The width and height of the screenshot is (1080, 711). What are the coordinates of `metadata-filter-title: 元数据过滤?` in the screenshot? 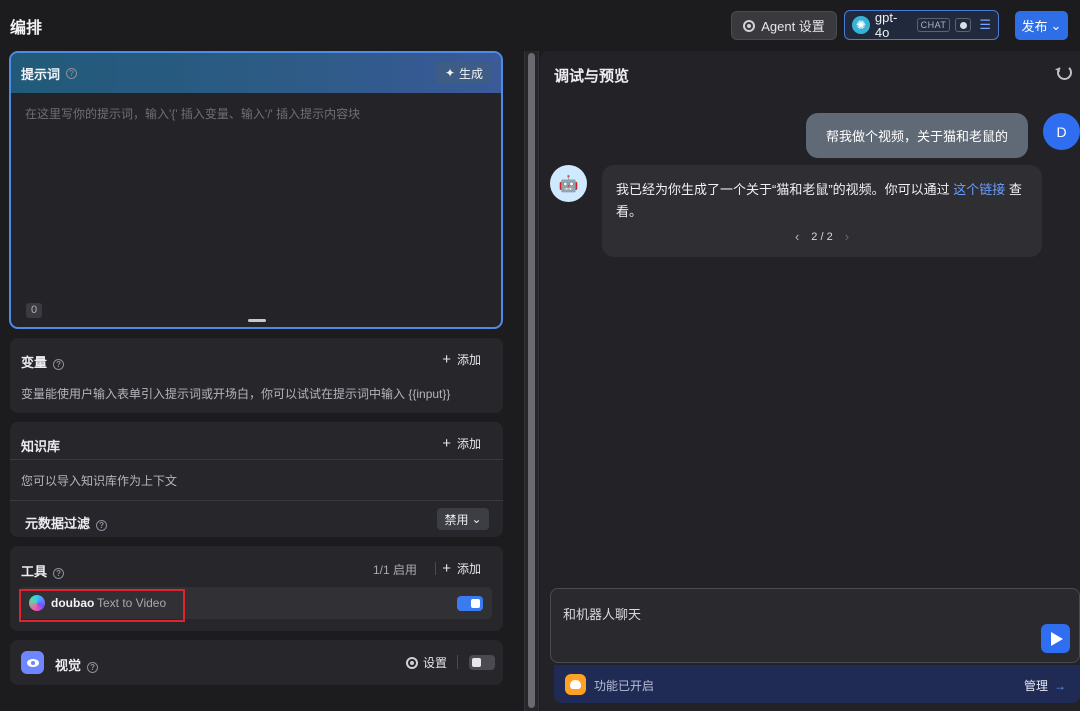 It's located at (66, 522).